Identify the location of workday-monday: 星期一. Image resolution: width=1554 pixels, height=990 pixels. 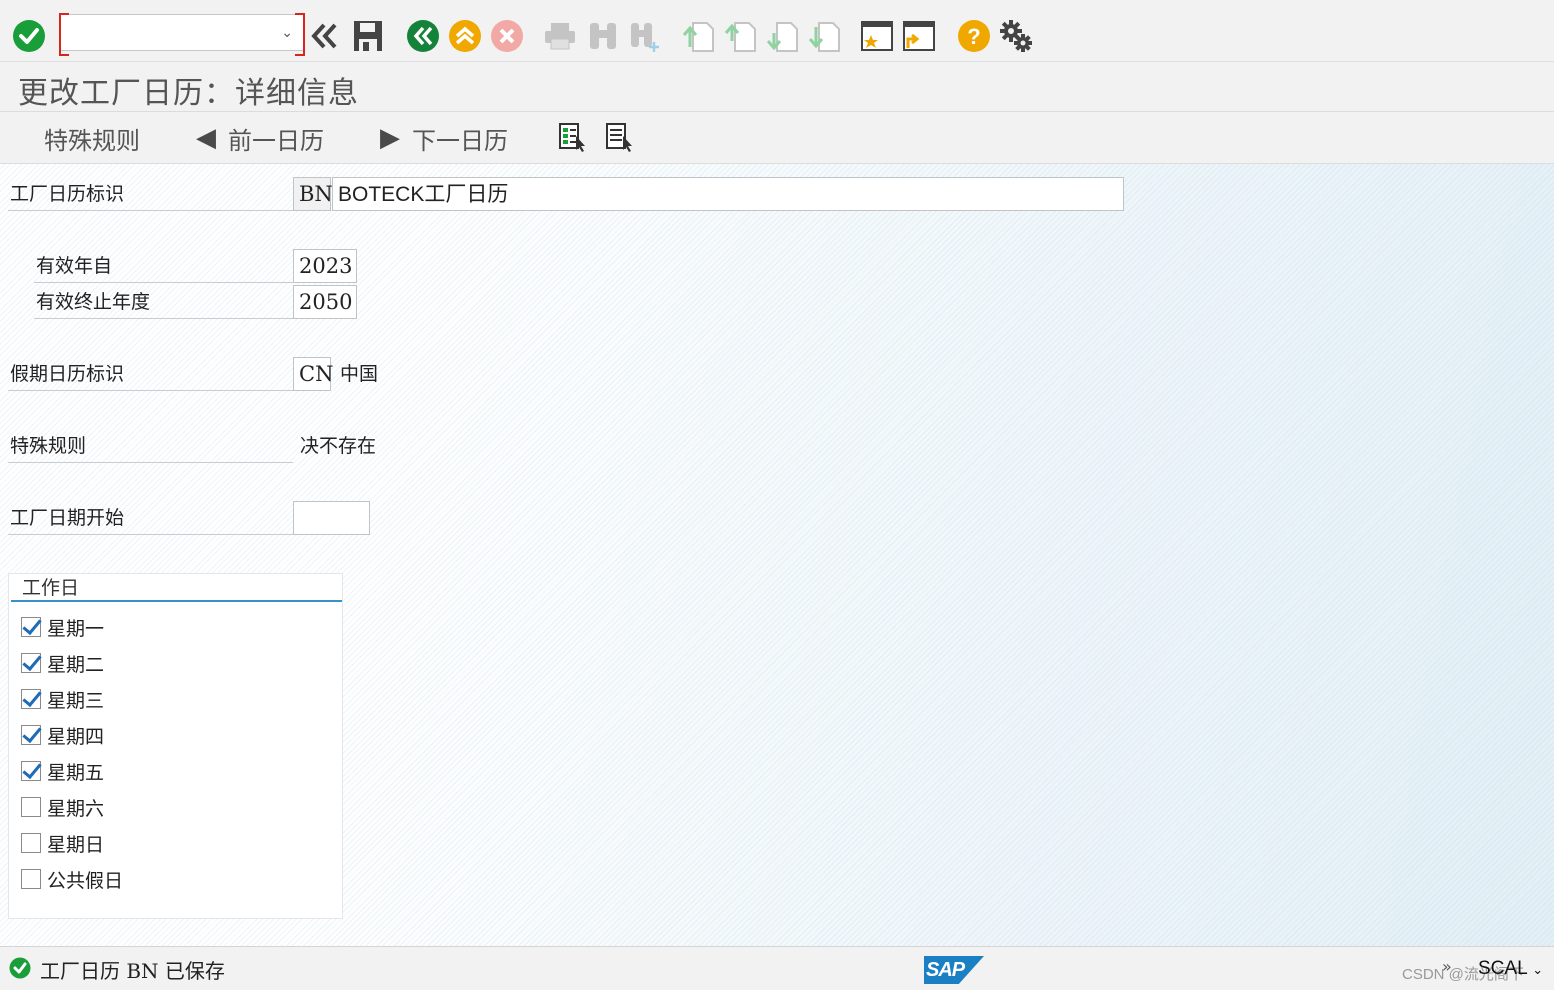
(62, 627).